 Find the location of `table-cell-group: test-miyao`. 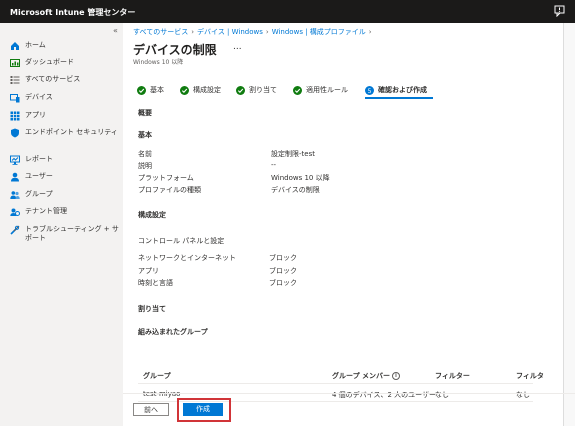

table-cell-group: test-miyao is located at coordinates (162, 394).